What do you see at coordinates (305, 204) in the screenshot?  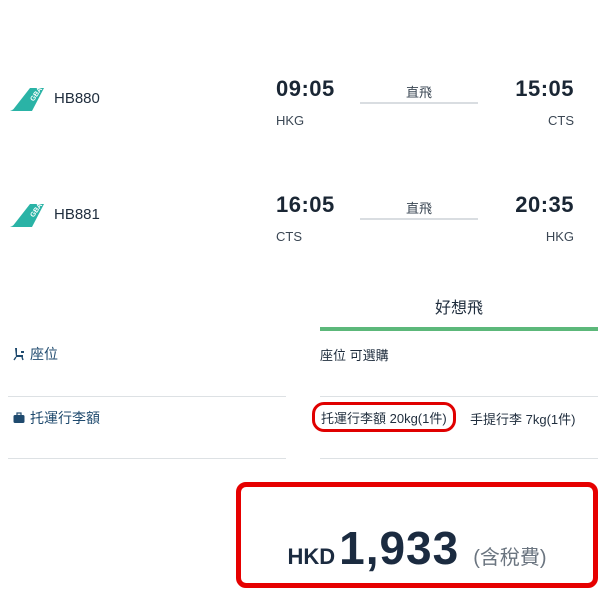 I see `departure-time: 16:05` at bounding box center [305, 204].